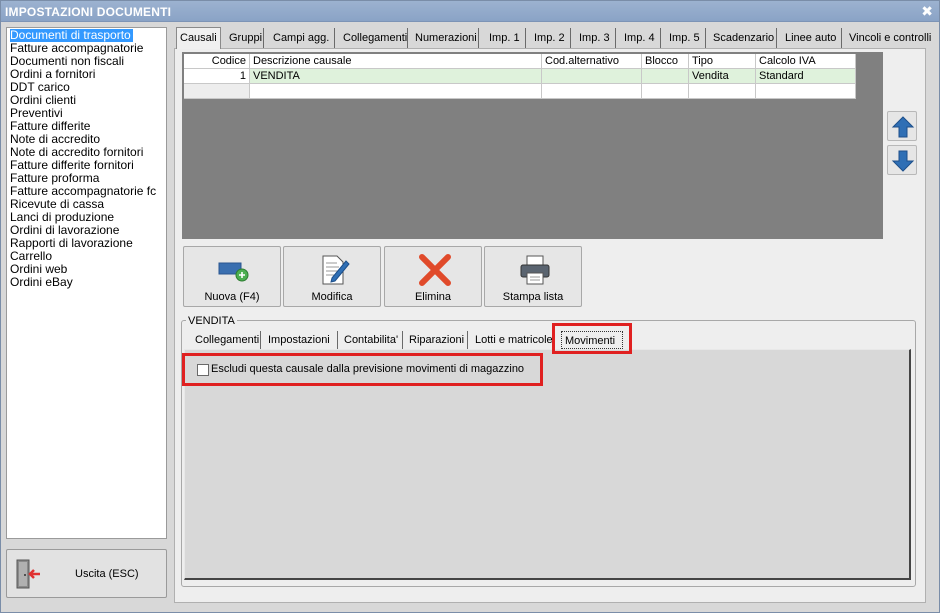 Image resolution: width=940 pixels, height=613 pixels. I want to click on cell-blocco, so click(665, 76).